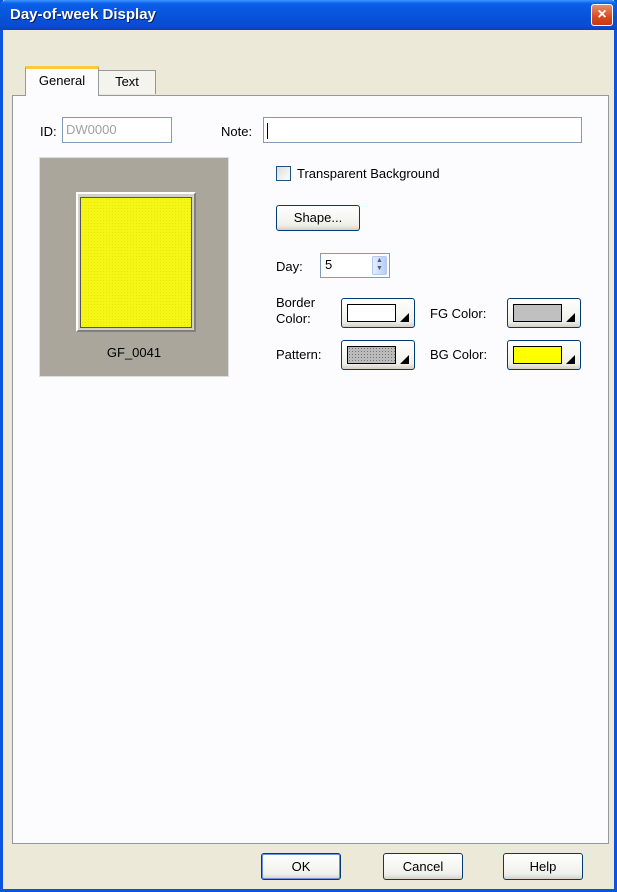 This screenshot has width=617, height=892. What do you see at coordinates (368, 173) in the screenshot?
I see `transparent-background-label: Transparent Background` at bounding box center [368, 173].